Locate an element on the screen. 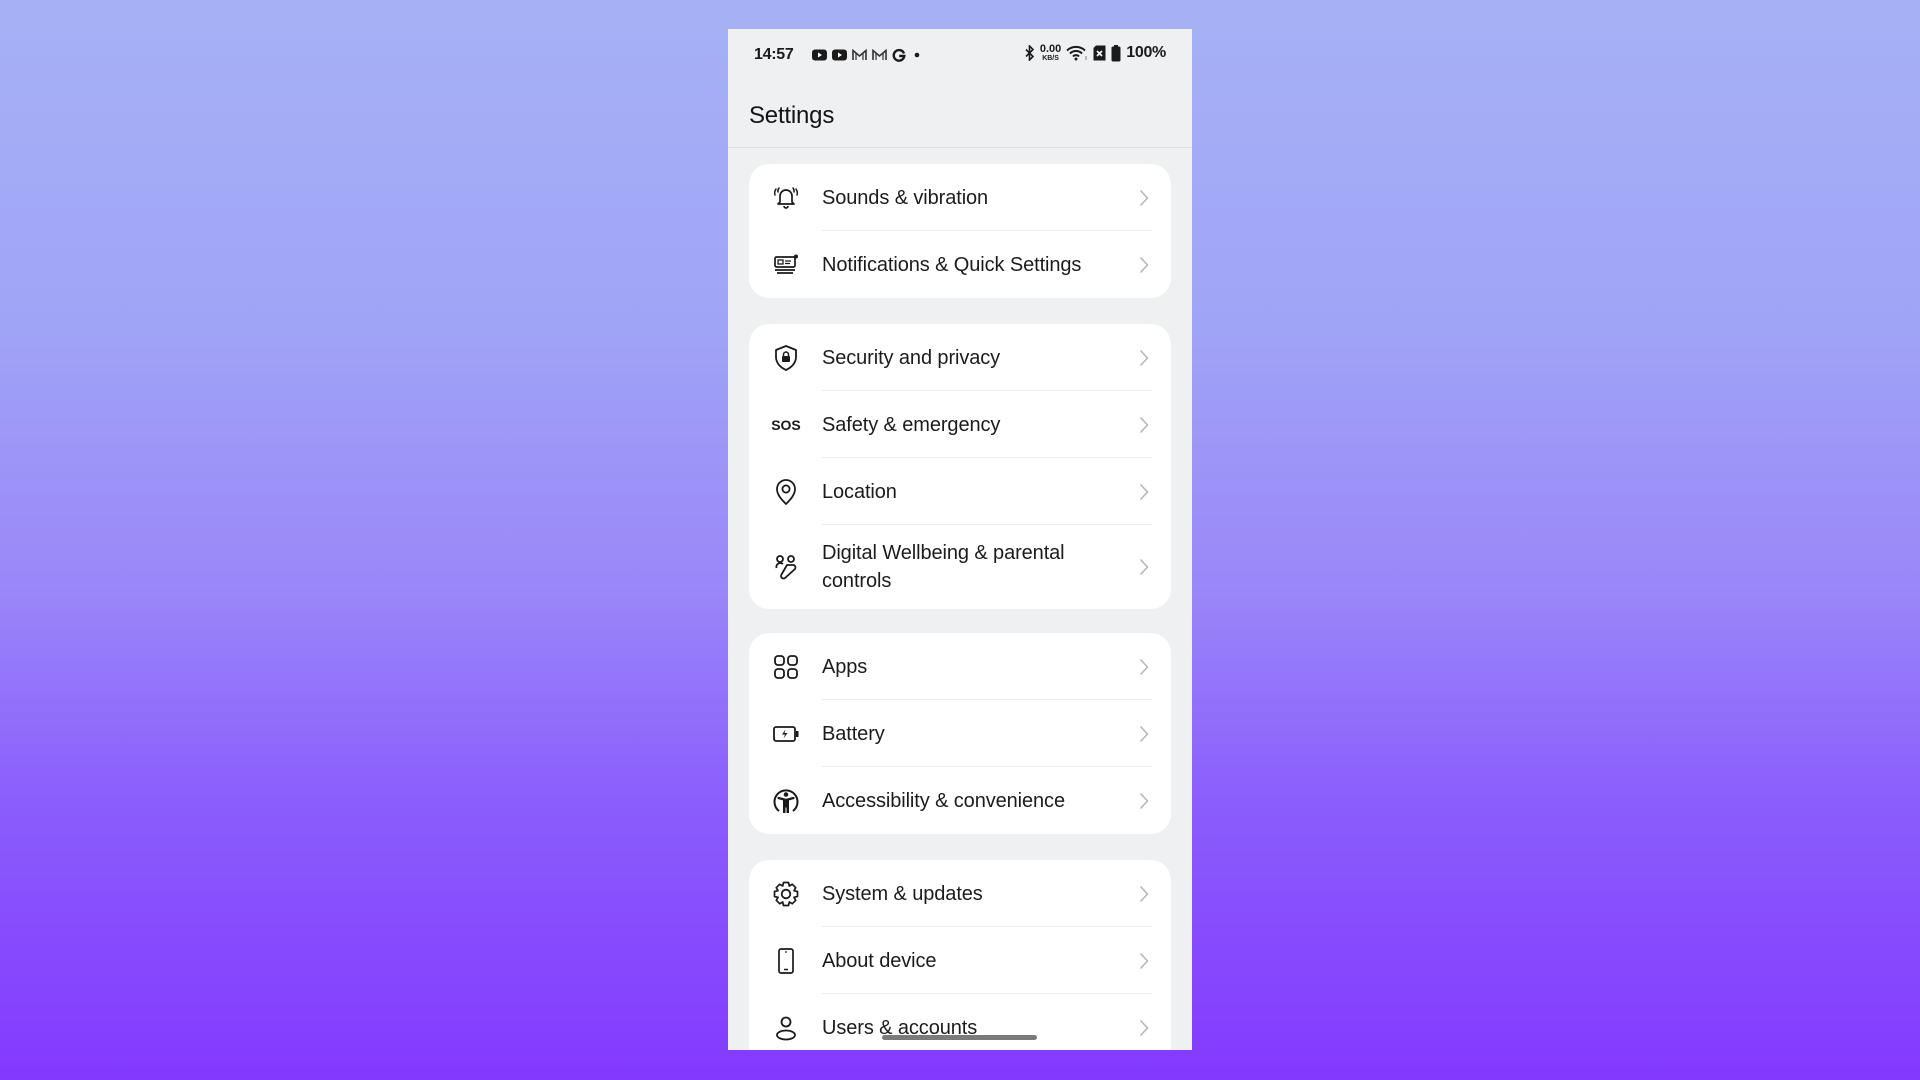 The width and height of the screenshot is (1920, 1080). settings-item-label: Notifications & Quick Settings is located at coordinates (952, 264).